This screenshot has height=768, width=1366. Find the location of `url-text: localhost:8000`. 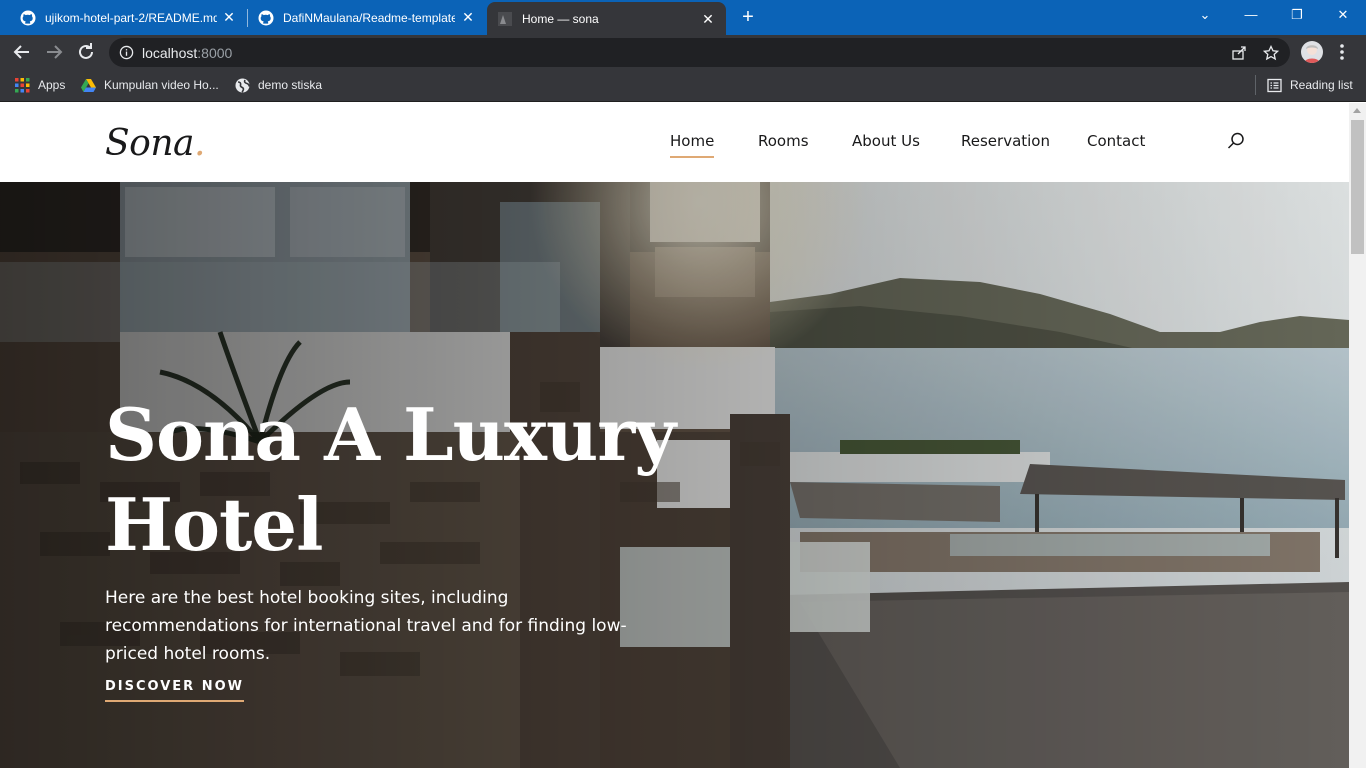

url-text: localhost:8000 is located at coordinates (187, 53).